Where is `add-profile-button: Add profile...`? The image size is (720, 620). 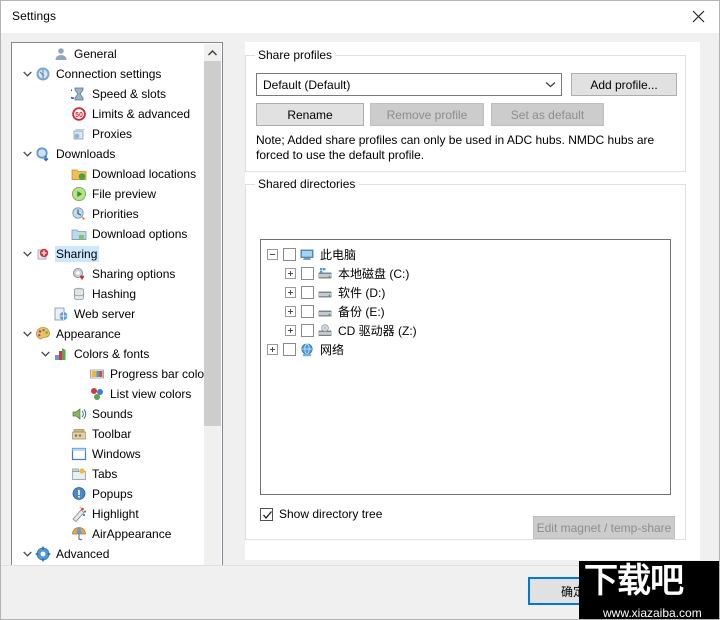
add-profile-button: Add profile... is located at coordinates (624, 84).